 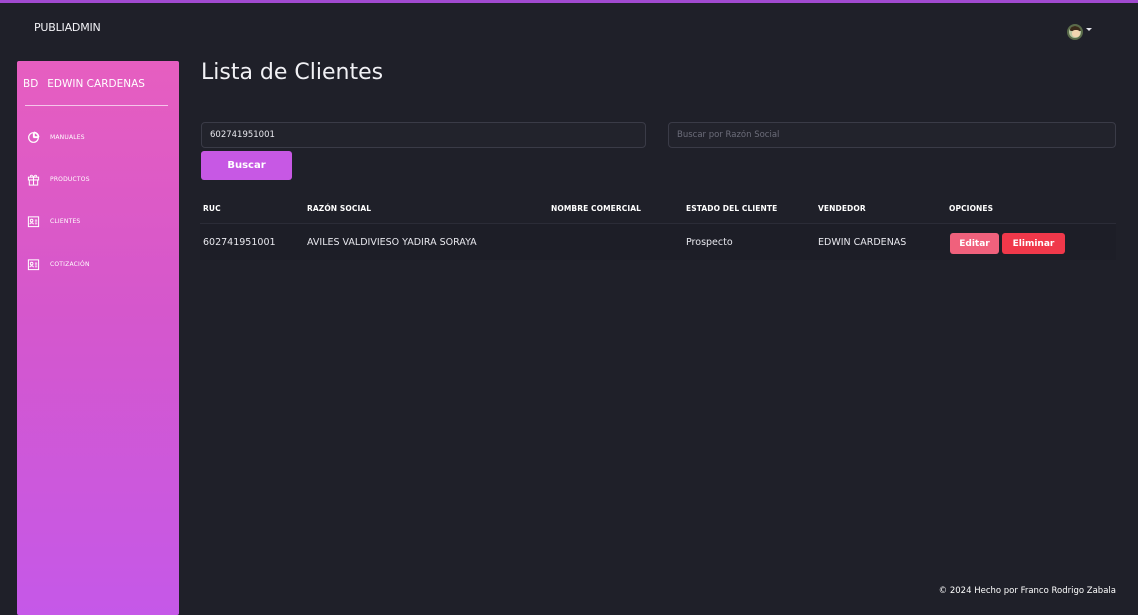 I want to click on ruc-search-input, so click(x=423, y=135).